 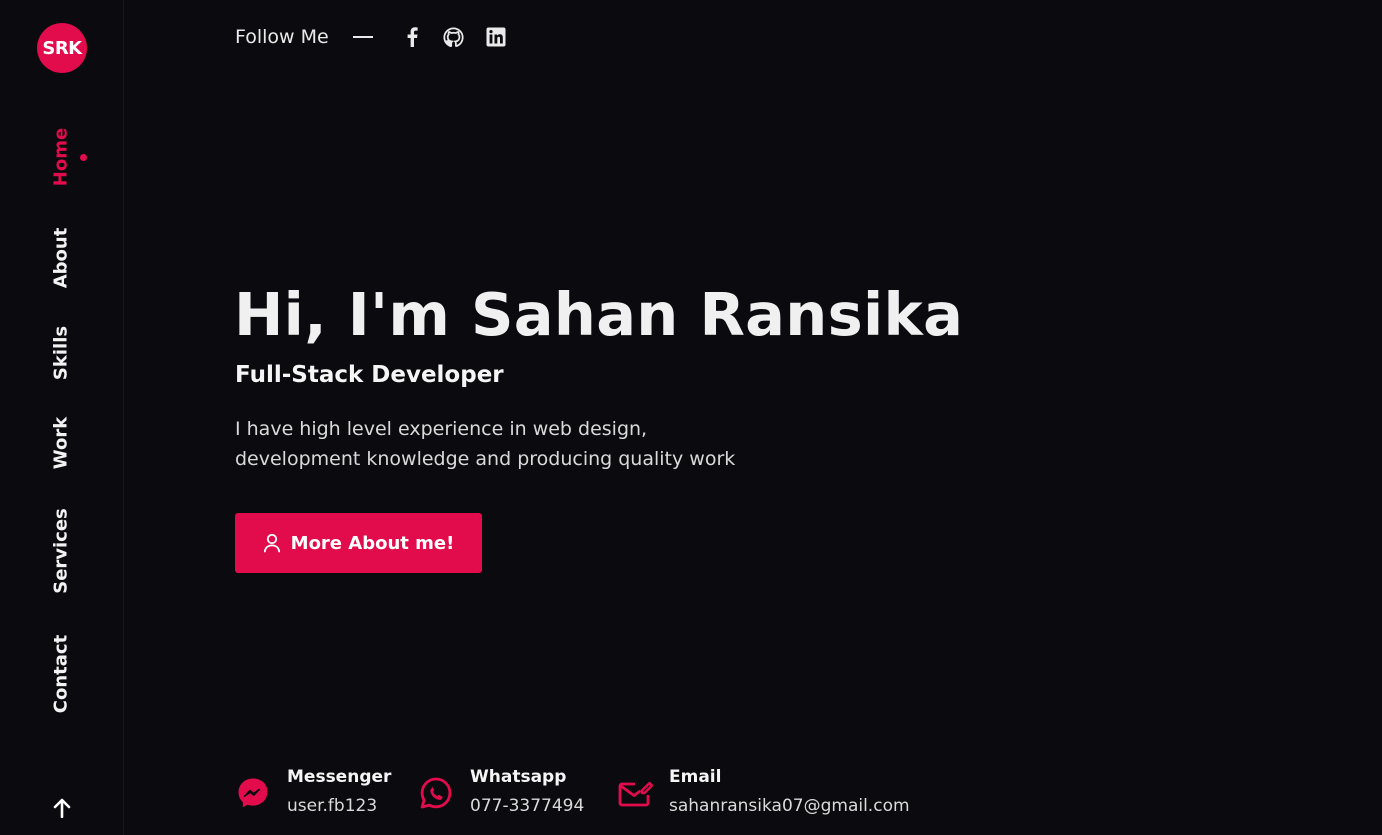 I want to click on contact-value: sahanransika07@gmail.com, so click(x=789, y=806).